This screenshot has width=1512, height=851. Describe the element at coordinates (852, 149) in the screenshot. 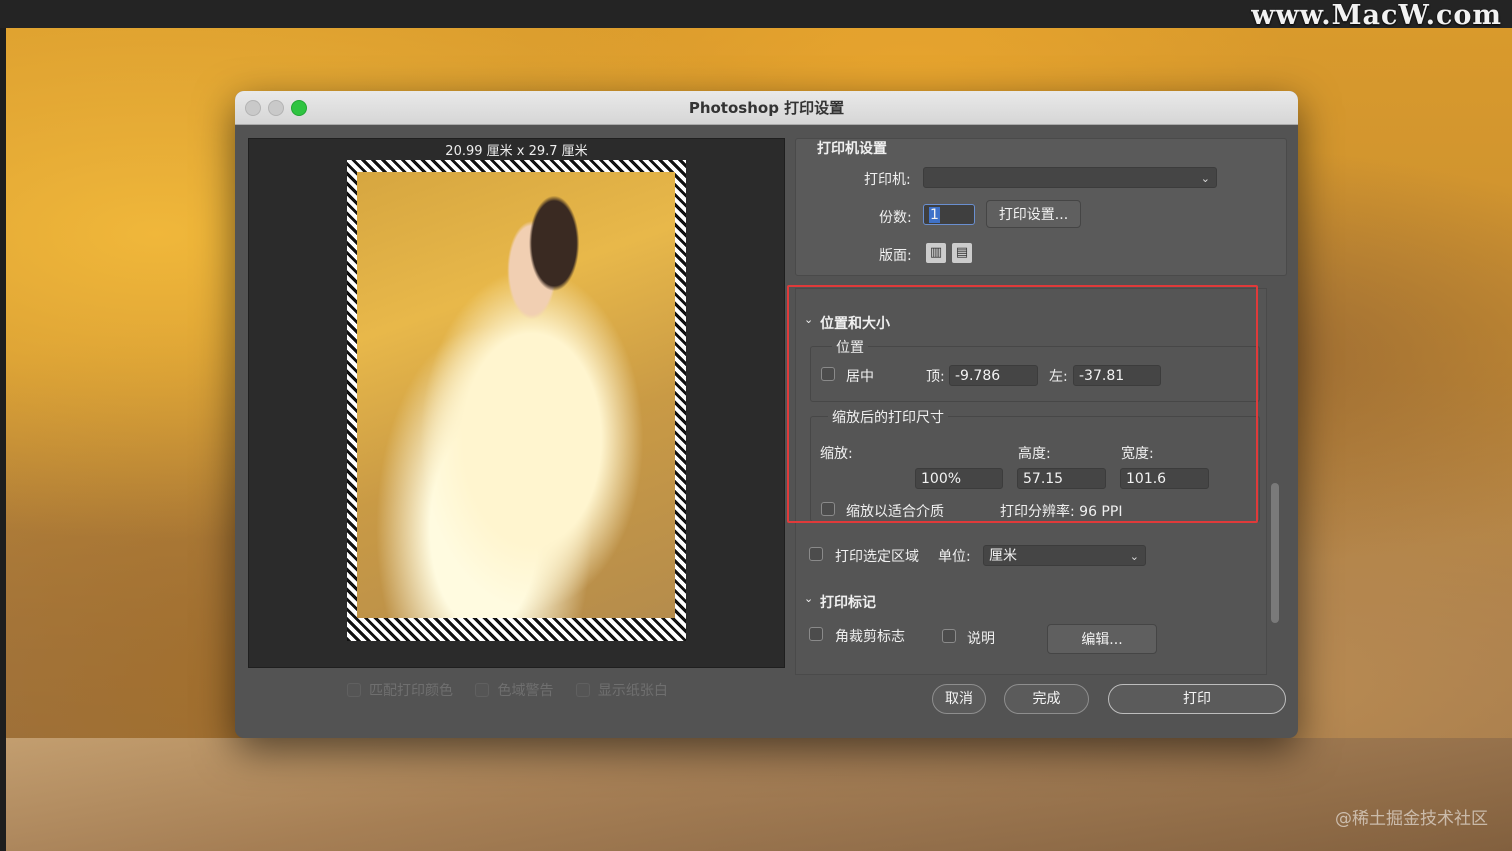

I see `printer-settings-heading: 打印机设置` at that location.